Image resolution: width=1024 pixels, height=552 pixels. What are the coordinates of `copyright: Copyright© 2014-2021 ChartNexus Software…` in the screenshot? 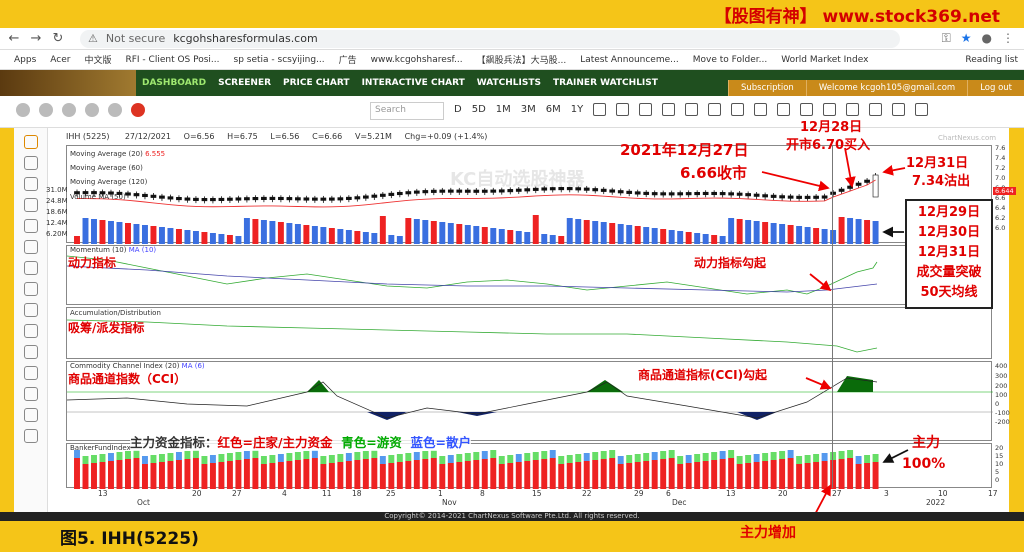 It's located at (512, 516).